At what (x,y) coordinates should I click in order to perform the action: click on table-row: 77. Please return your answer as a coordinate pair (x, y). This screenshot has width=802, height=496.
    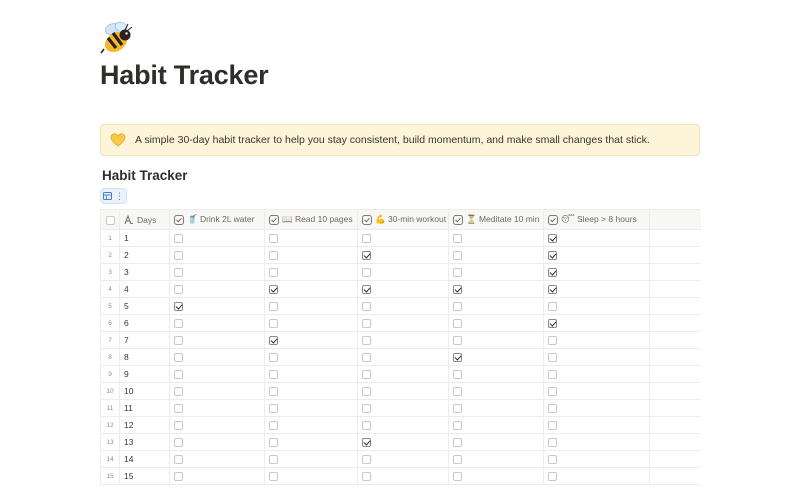
    Looking at the image, I should click on (400, 340).